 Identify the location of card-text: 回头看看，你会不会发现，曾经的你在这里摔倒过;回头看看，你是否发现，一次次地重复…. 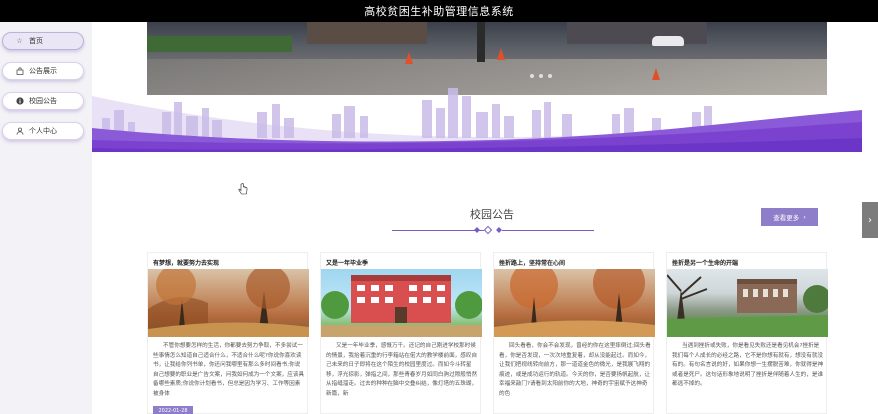
(575, 370).